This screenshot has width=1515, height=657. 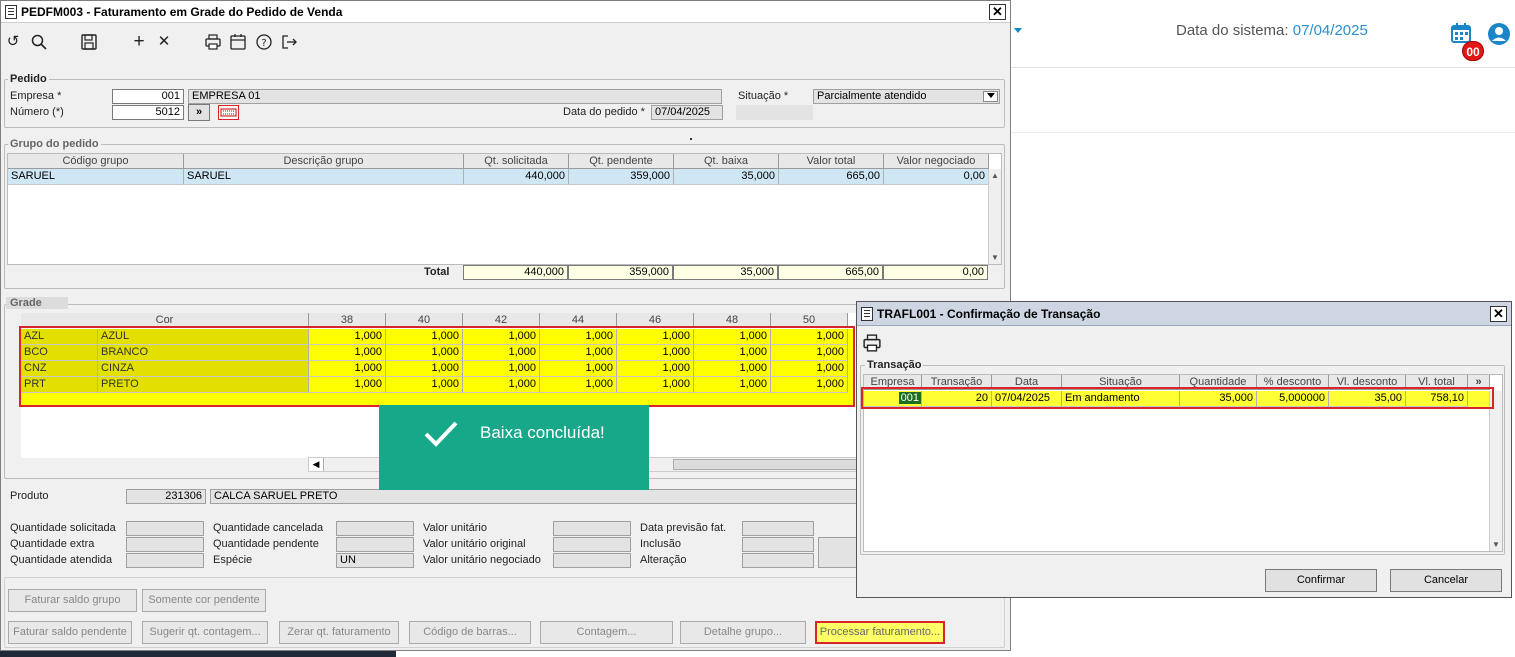 What do you see at coordinates (164, 42) in the screenshot?
I see `delete-icon: ✕` at bounding box center [164, 42].